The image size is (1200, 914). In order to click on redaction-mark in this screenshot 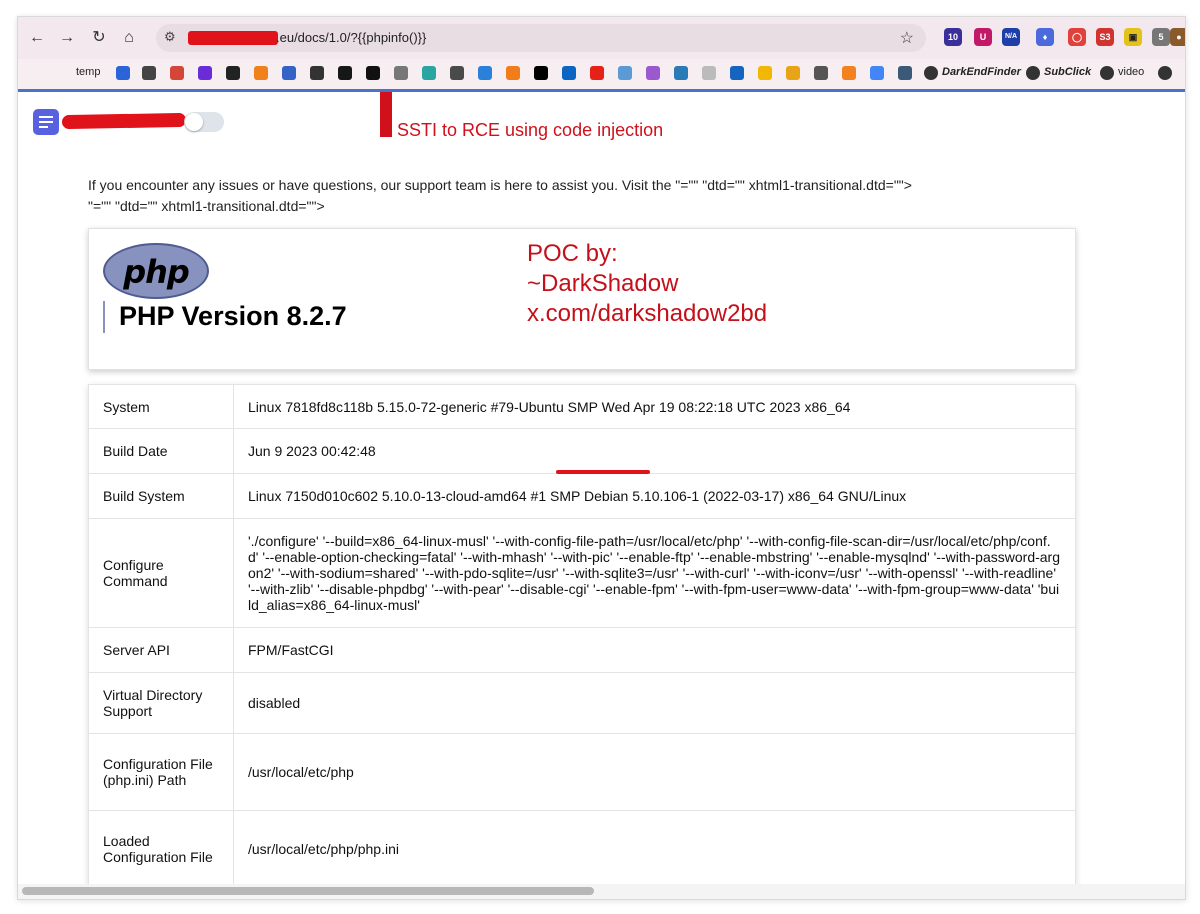, I will do `click(603, 472)`.